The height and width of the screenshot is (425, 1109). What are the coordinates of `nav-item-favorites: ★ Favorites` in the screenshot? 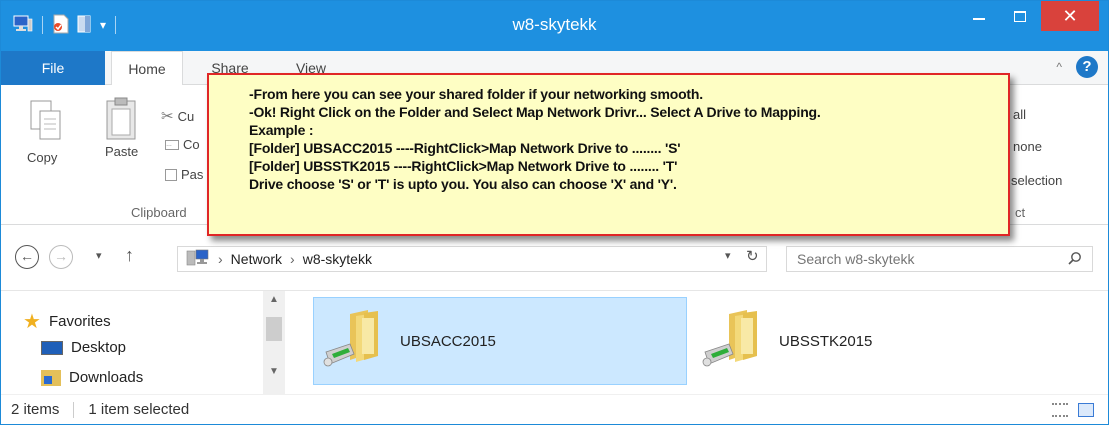 It's located at (67, 321).